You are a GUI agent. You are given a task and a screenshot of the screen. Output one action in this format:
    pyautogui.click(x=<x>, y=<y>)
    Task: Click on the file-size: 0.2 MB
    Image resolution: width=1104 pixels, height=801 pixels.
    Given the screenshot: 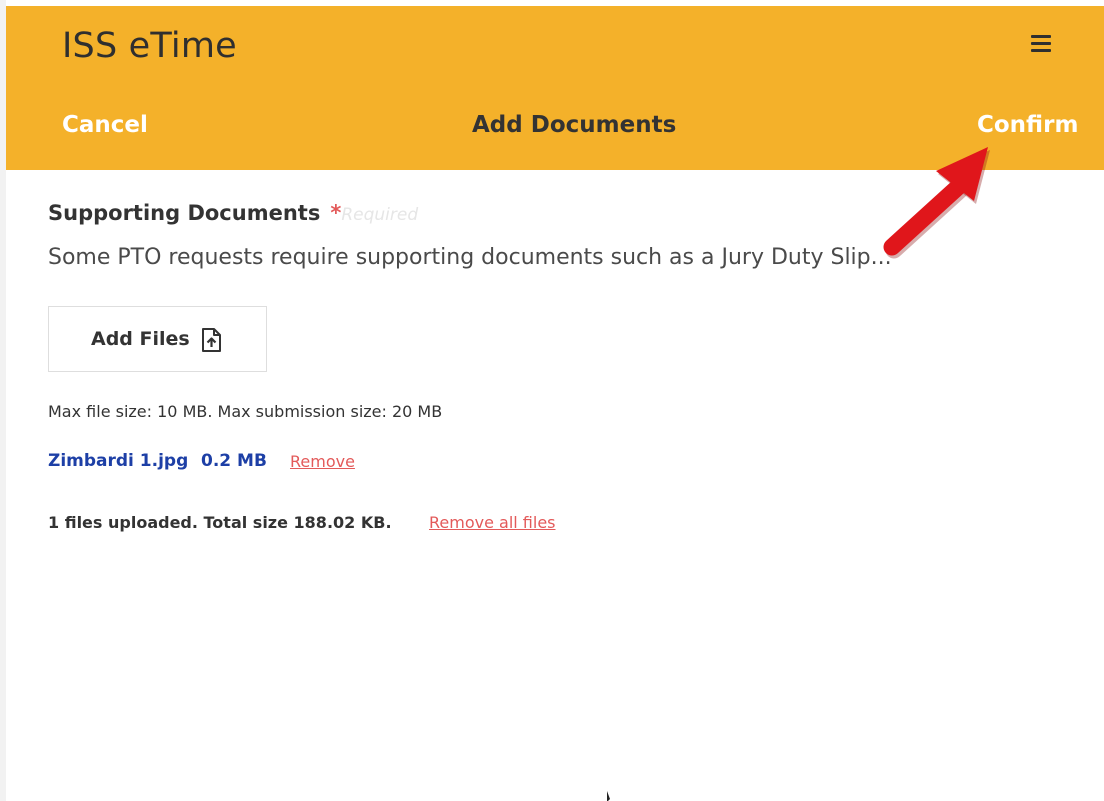 What is the action you would take?
    pyautogui.click(x=234, y=461)
    